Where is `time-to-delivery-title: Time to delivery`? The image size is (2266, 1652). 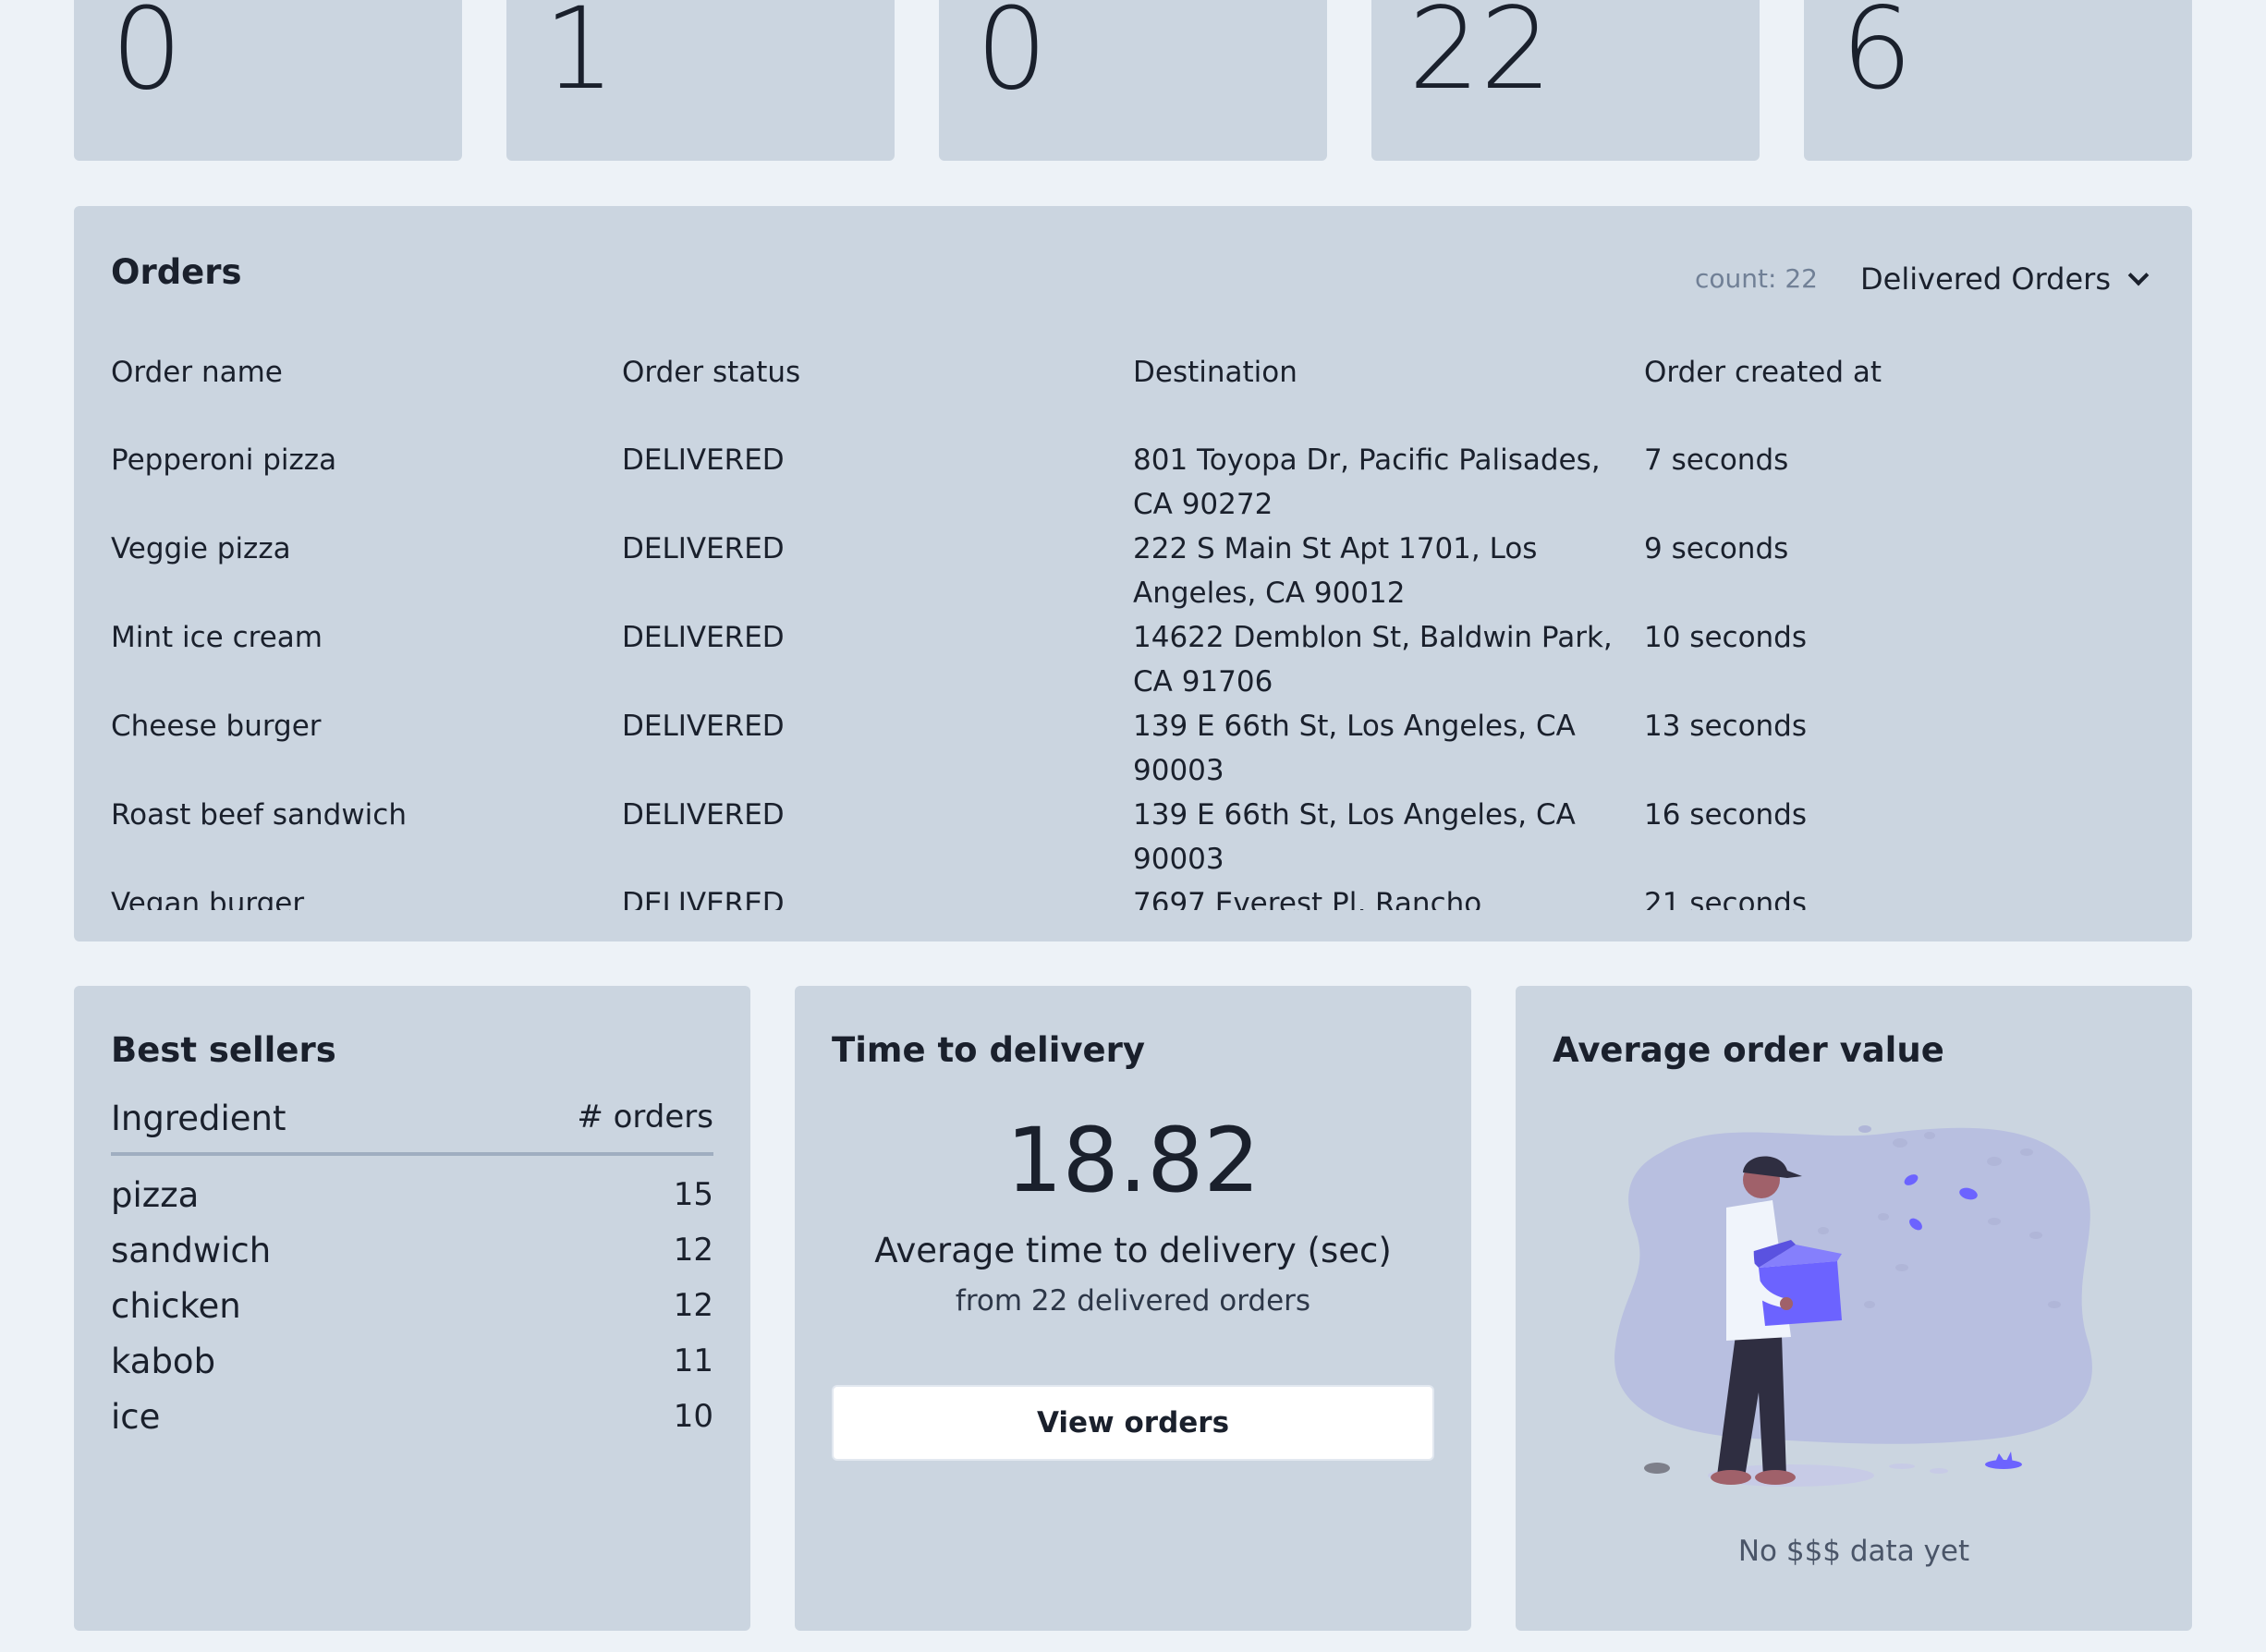
time-to-delivery-title: Time to delivery is located at coordinates (988, 1050).